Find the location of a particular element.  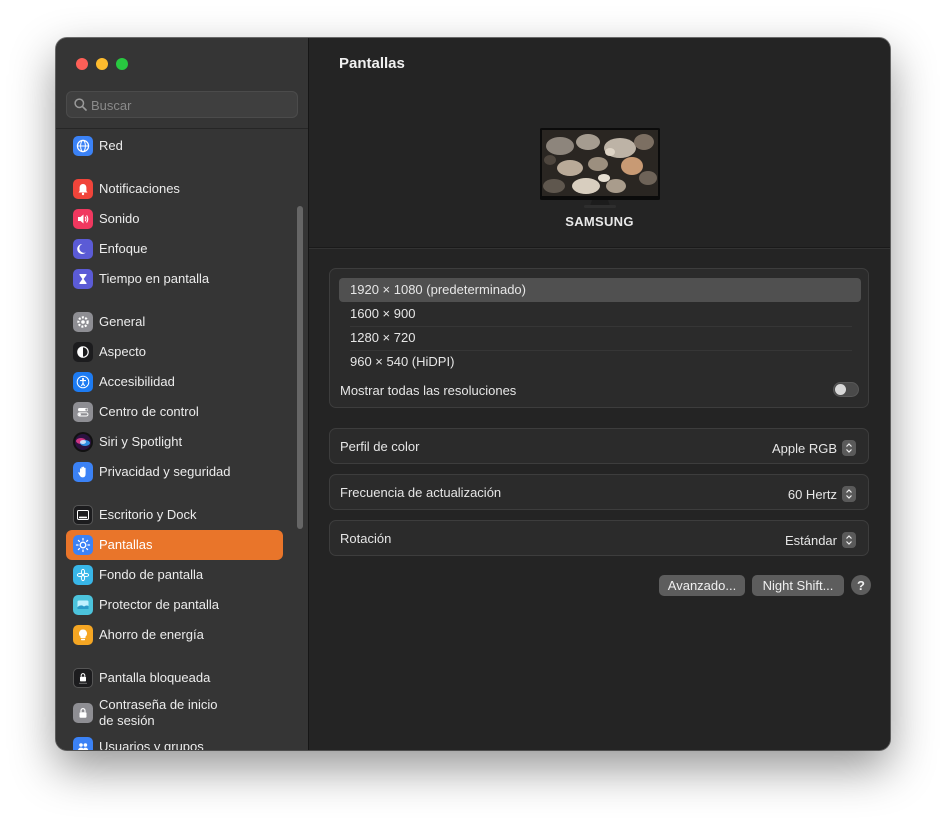

sidebar-item-aspecto: Aspecto is located at coordinates (174, 352).